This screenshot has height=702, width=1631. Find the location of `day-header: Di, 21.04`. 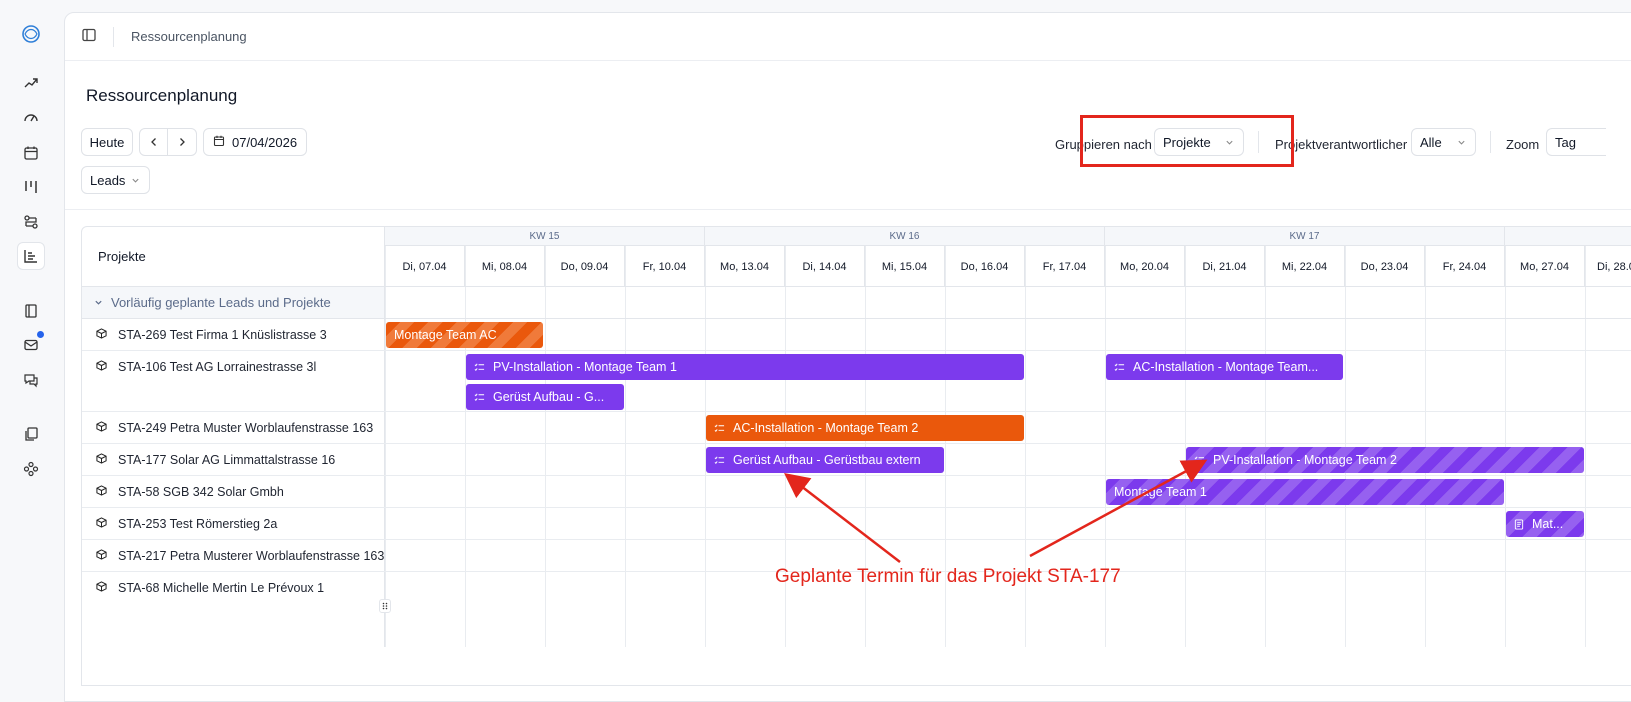

day-header: Di, 21.04 is located at coordinates (1225, 266).